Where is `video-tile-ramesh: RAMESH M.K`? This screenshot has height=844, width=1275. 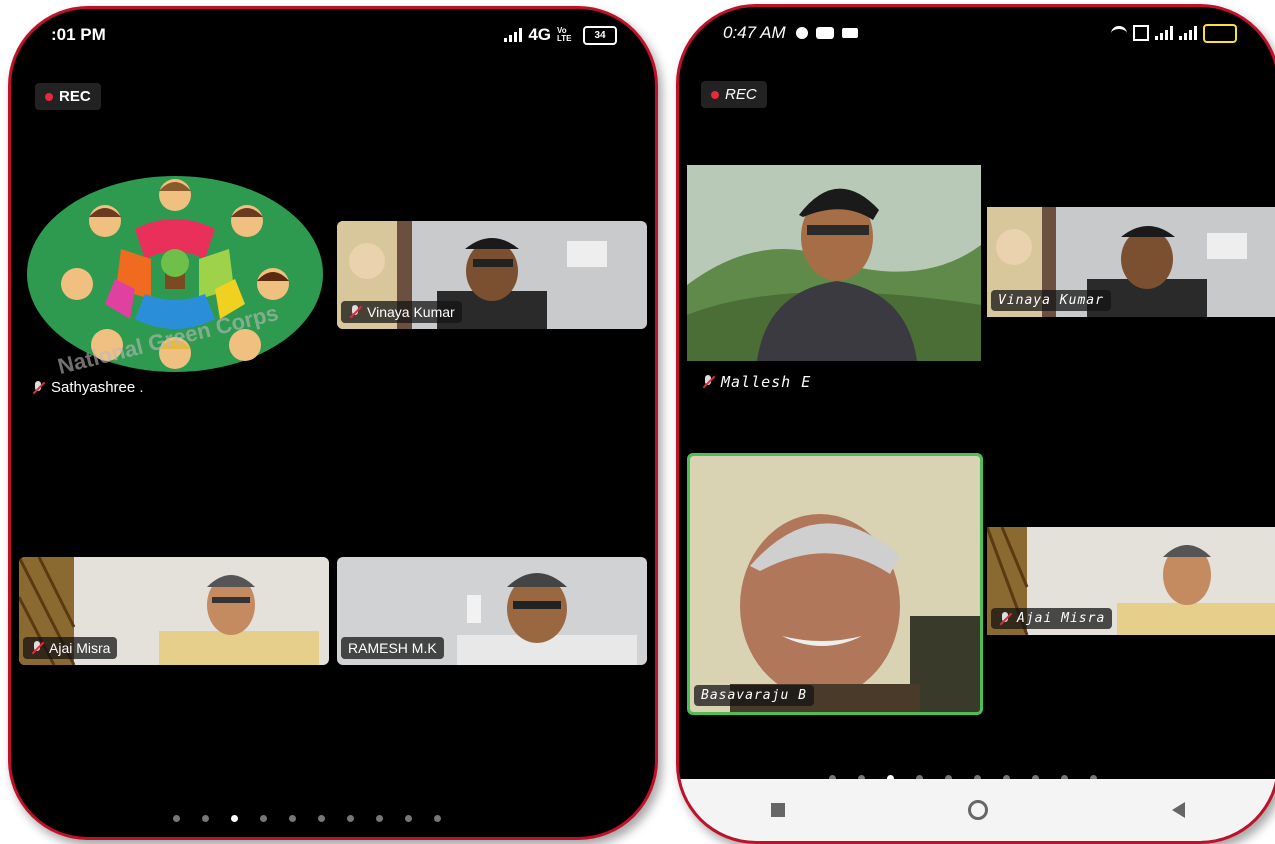 video-tile-ramesh: RAMESH M.K is located at coordinates (492, 611).